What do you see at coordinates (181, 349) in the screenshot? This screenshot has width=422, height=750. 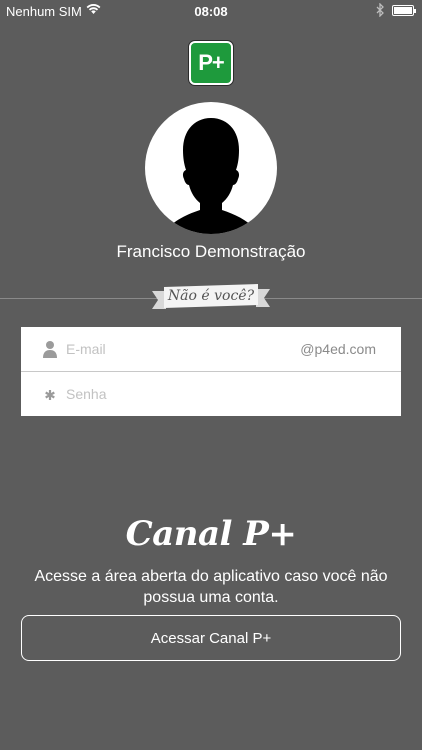 I see `email-input` at bounding box center [181, 349].